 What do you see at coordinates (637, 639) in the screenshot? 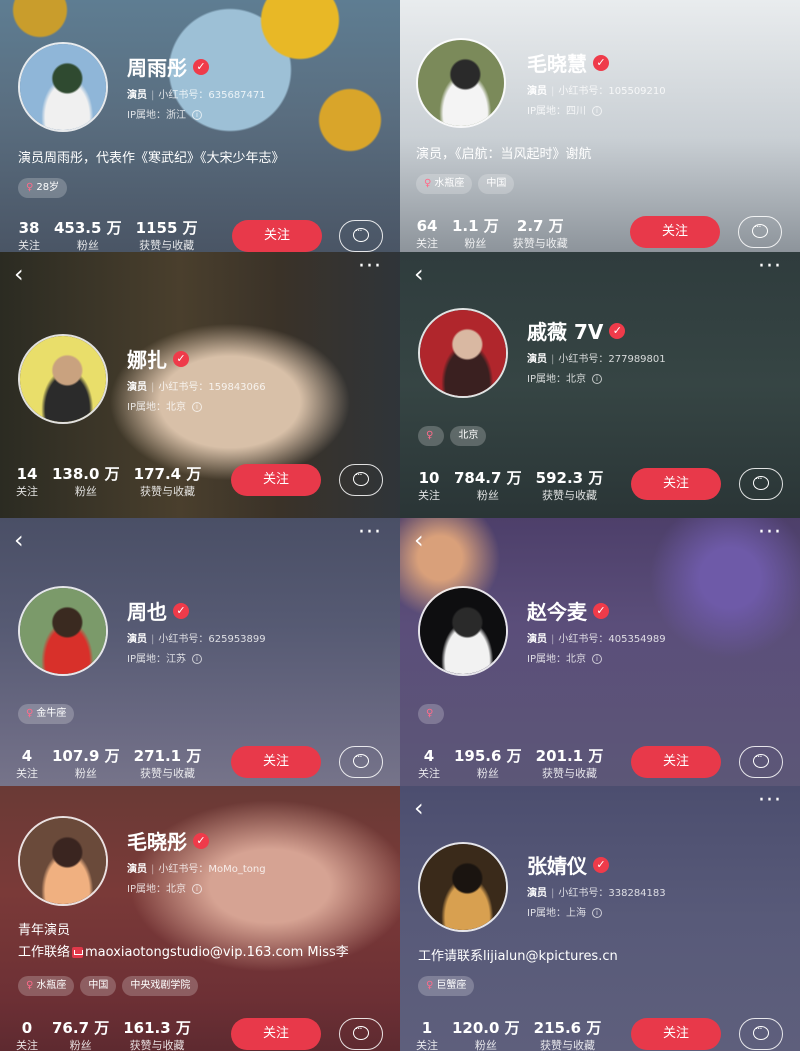
I see `xiaohongshu-id: 405354989` at bounding box center [637, 639].